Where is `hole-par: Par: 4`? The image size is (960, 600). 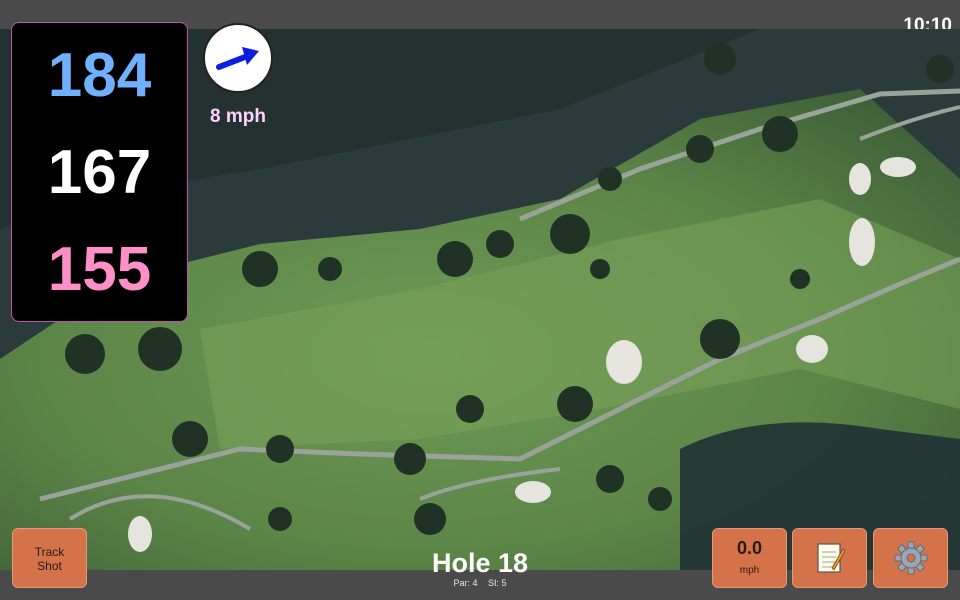
hole-par: Par: 4 is located at coordinates (465, 583).